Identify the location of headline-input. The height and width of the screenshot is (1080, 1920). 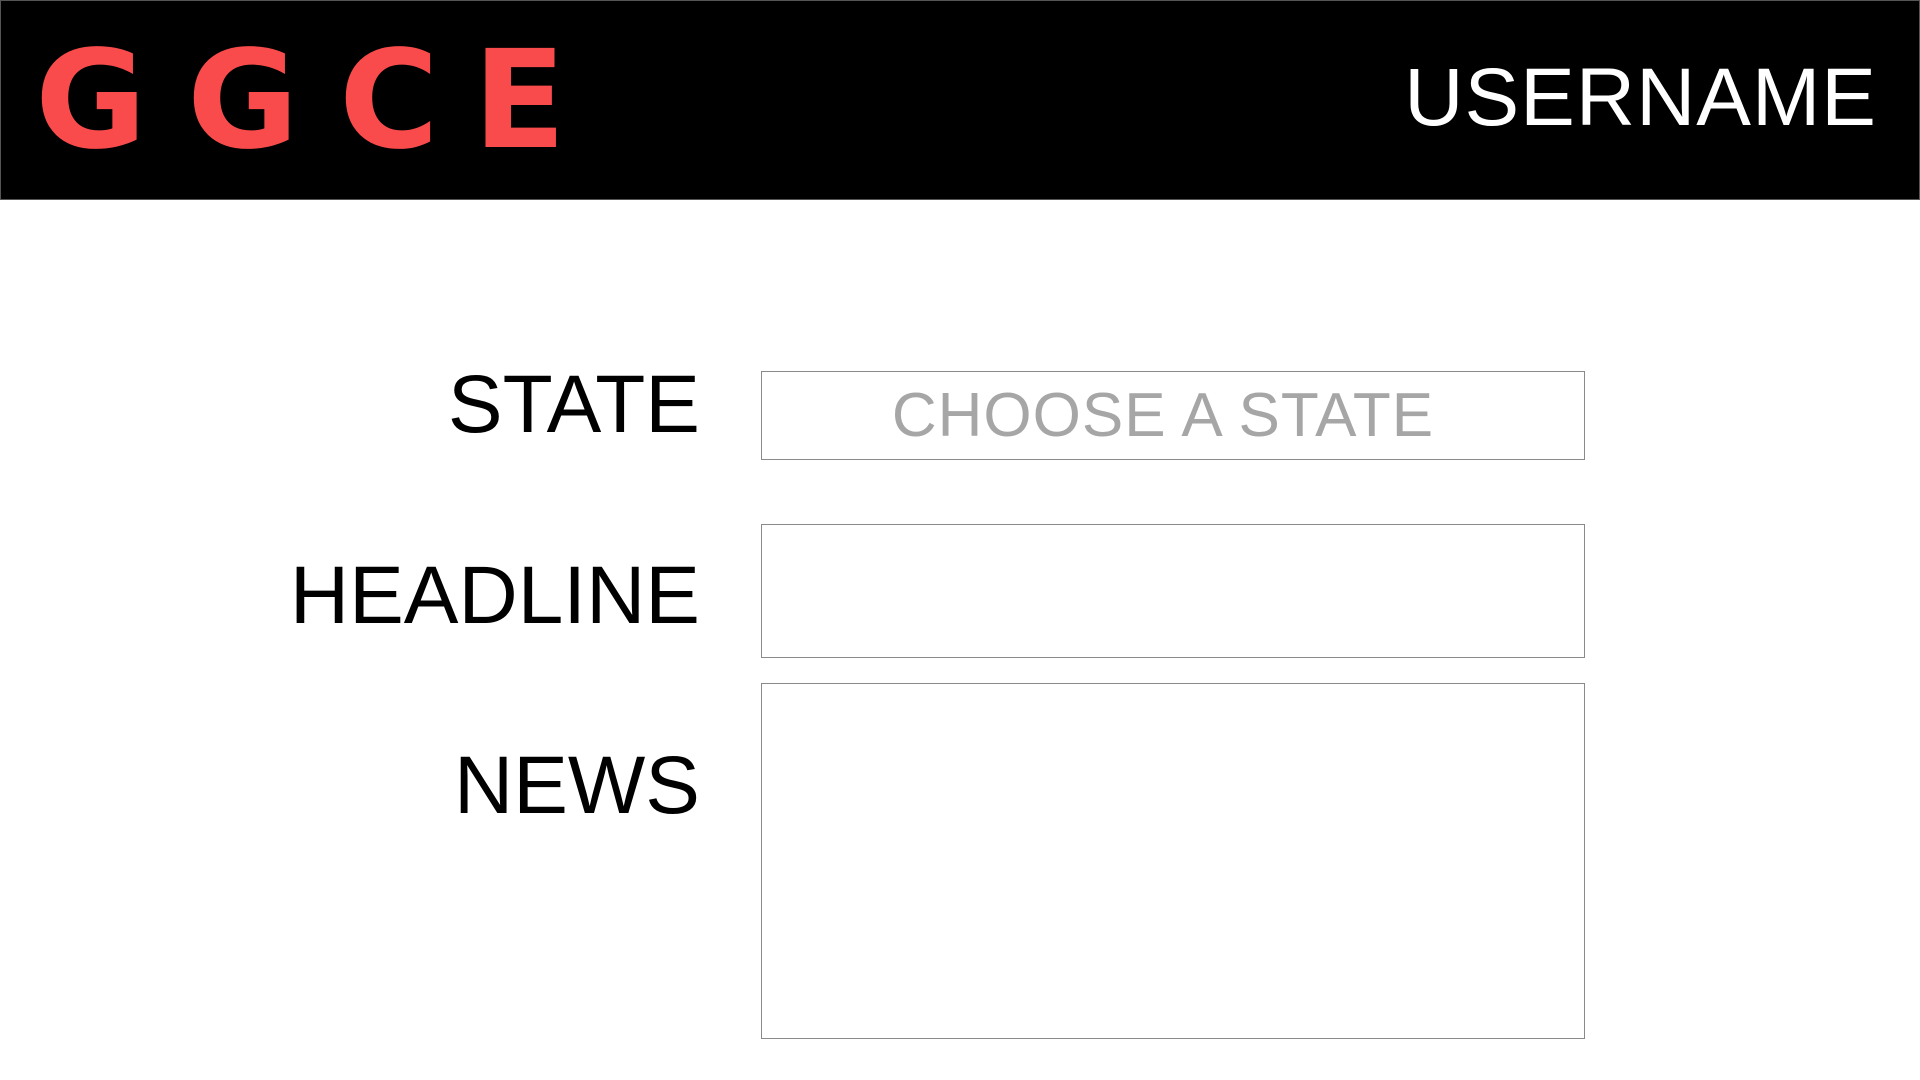
(1173, 591).